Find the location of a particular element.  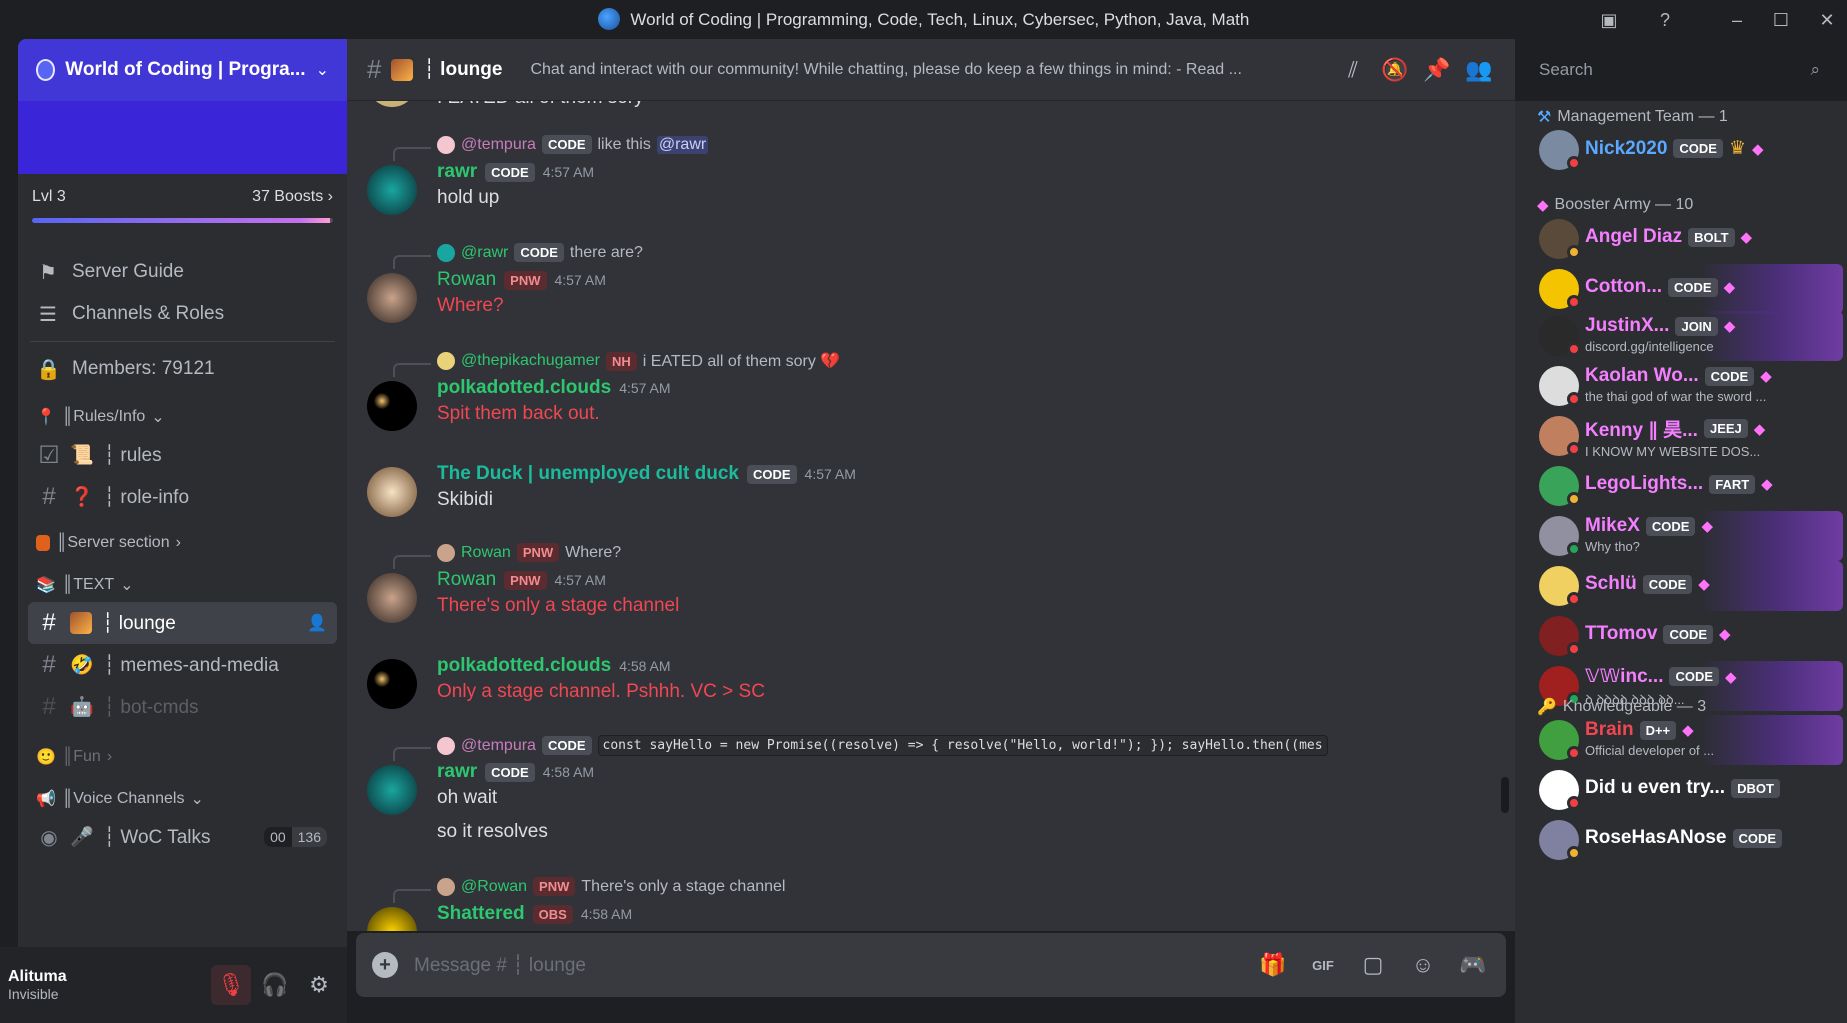

sticker-icon: ▢ is located at coordinates (1373, 965).